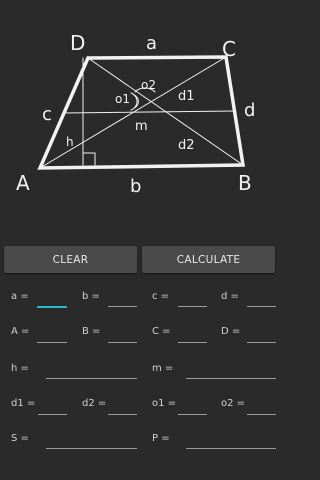 This screenshot has height=480, width=320. What do you see at coordinates (70, 142) in the screenshot?
I see `inner-label-h: h` at bounding box center [70, 142].